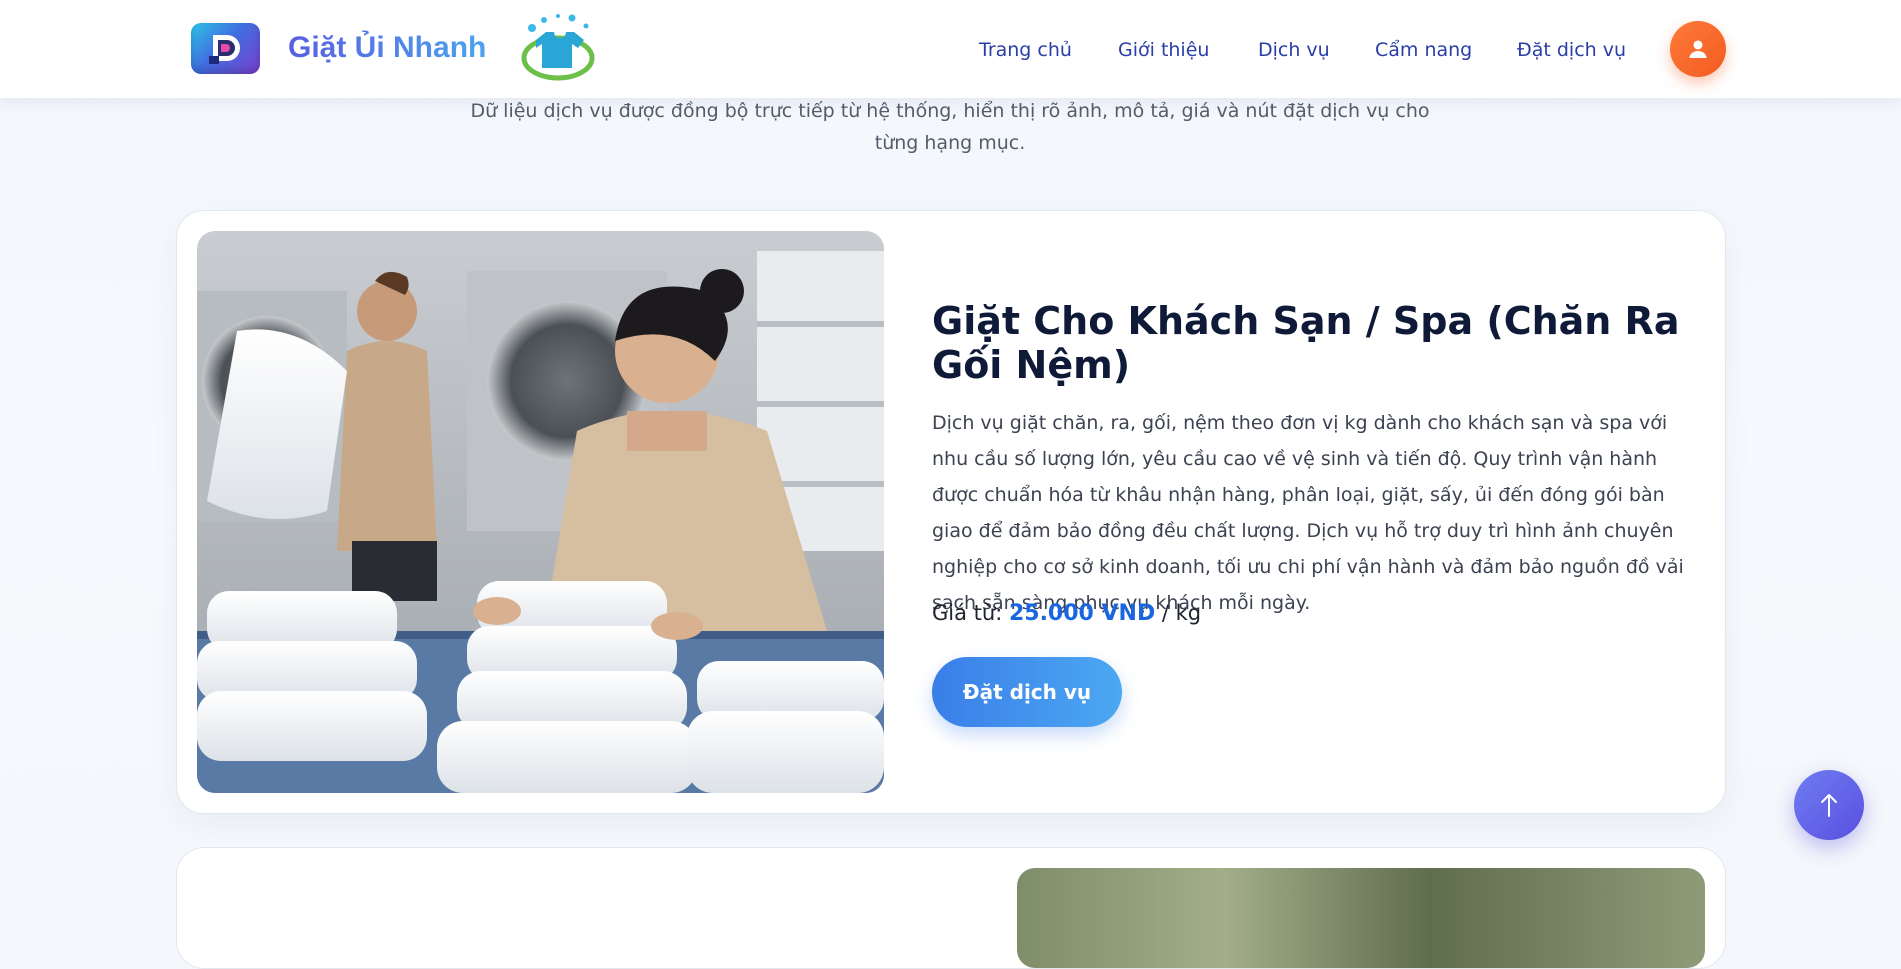 This screenshot has height=969, width=1901. What do you see at coordinates (1294, 50) in the screenshot?
I see `nav-item-services: Dịch vụ` at bounding box center [1294, 50].